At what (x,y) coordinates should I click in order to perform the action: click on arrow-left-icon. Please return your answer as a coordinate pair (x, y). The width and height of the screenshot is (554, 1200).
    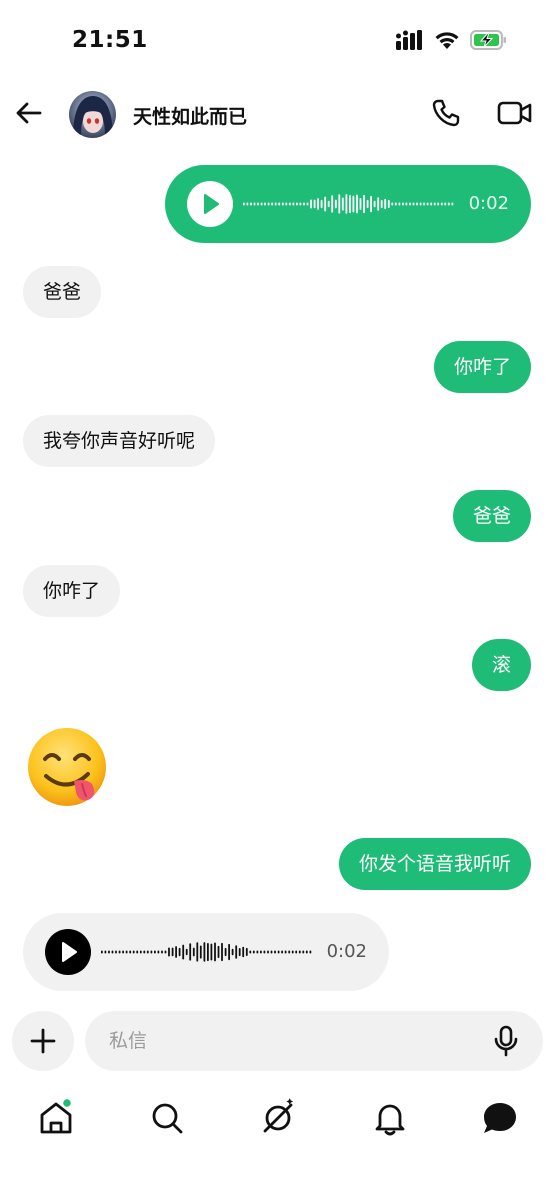
    Looking at the image, I should click on (29, 113).